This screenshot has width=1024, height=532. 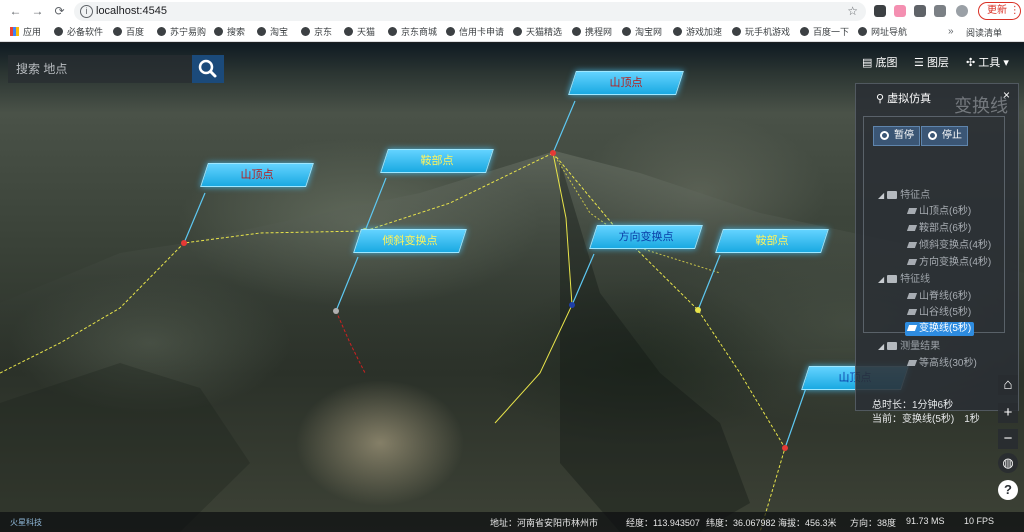 What do you see at coordinates (698, 310) in the screenshot?
I see `saddle-point` at bounding box center [698, 310].